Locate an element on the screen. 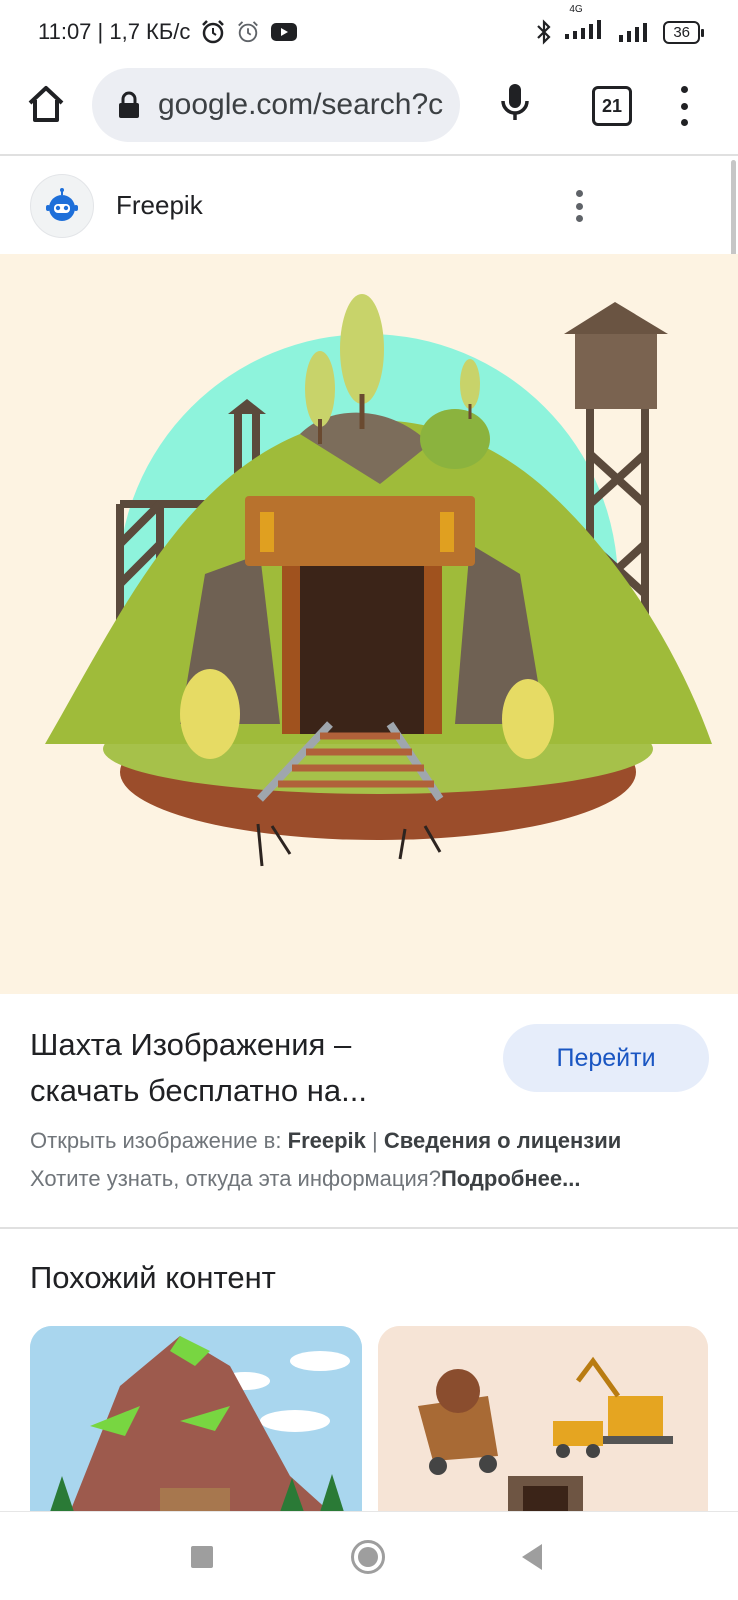 The height and width of the screenshot is (1600, 738). url-text: google.com/search?c is located at coordinates (300, 105).